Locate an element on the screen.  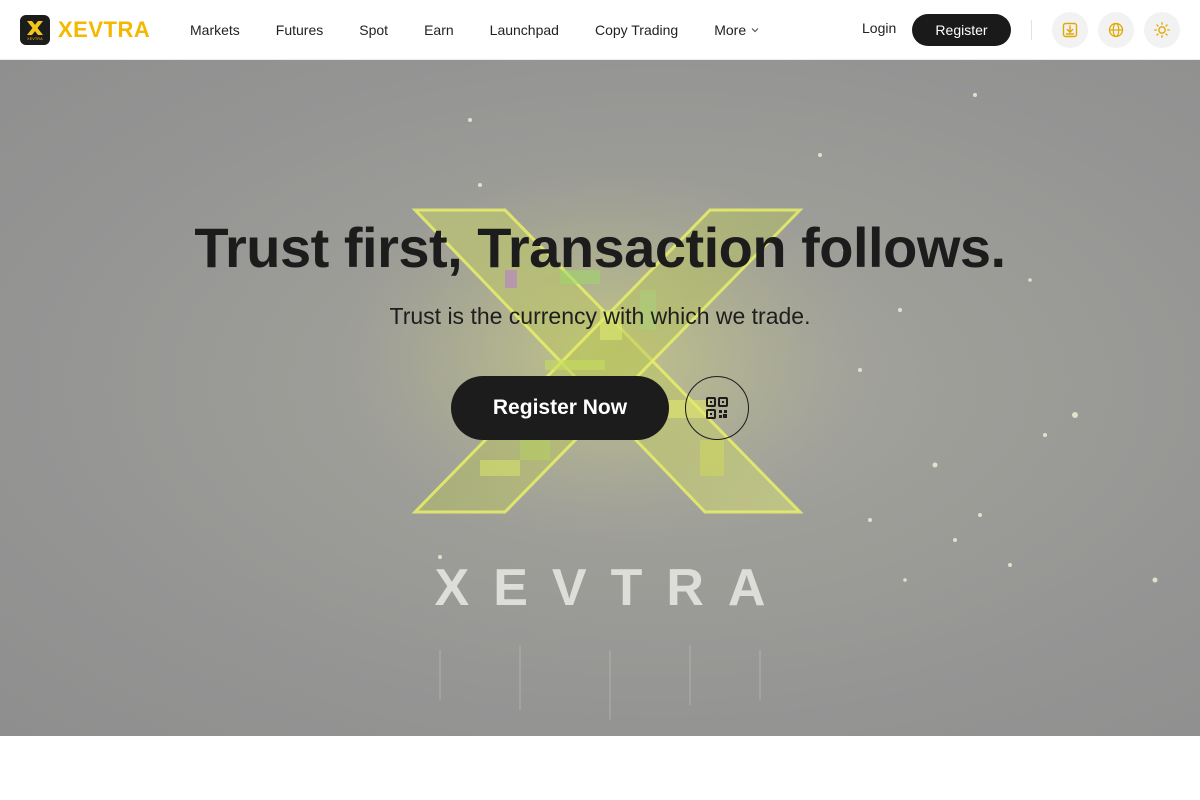
chevron-down-icon is located at coordinates (755, 30).